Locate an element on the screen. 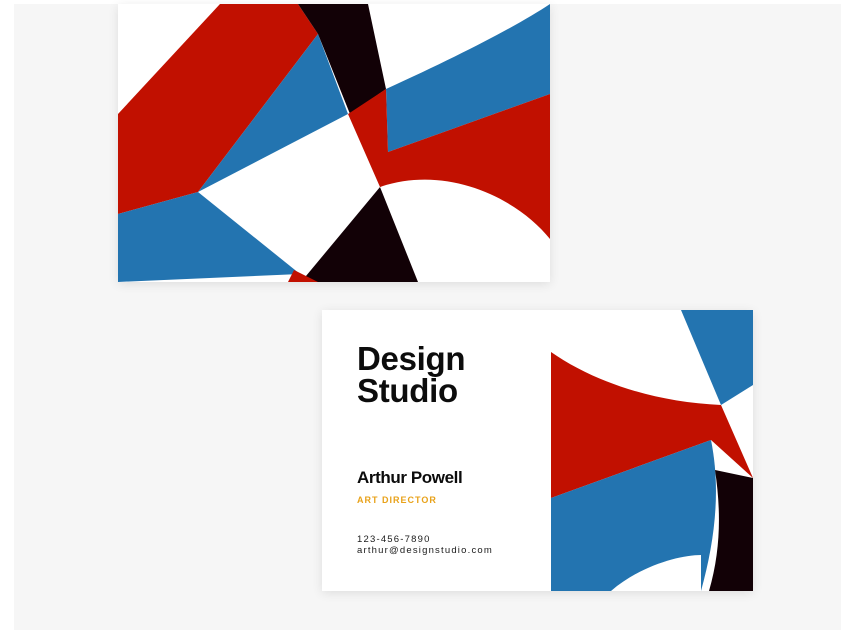 This screenshot has width=843, height=630. job-title: ART DIRECTOR is located at coordinates (397, 500).